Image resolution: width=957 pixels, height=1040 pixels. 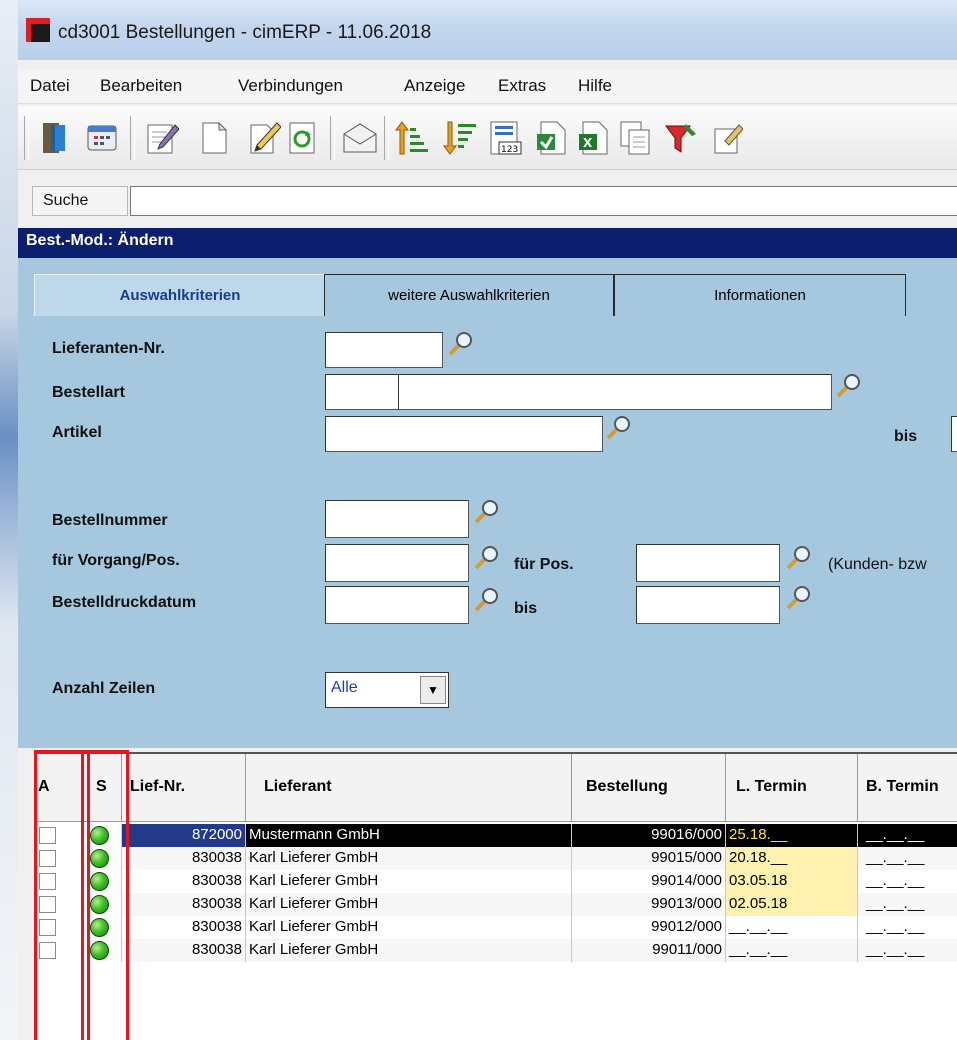 What do you see at coordinates (102, 138) in the screenshot?
I see `calendar-icon` at bounding box center [102, 138].